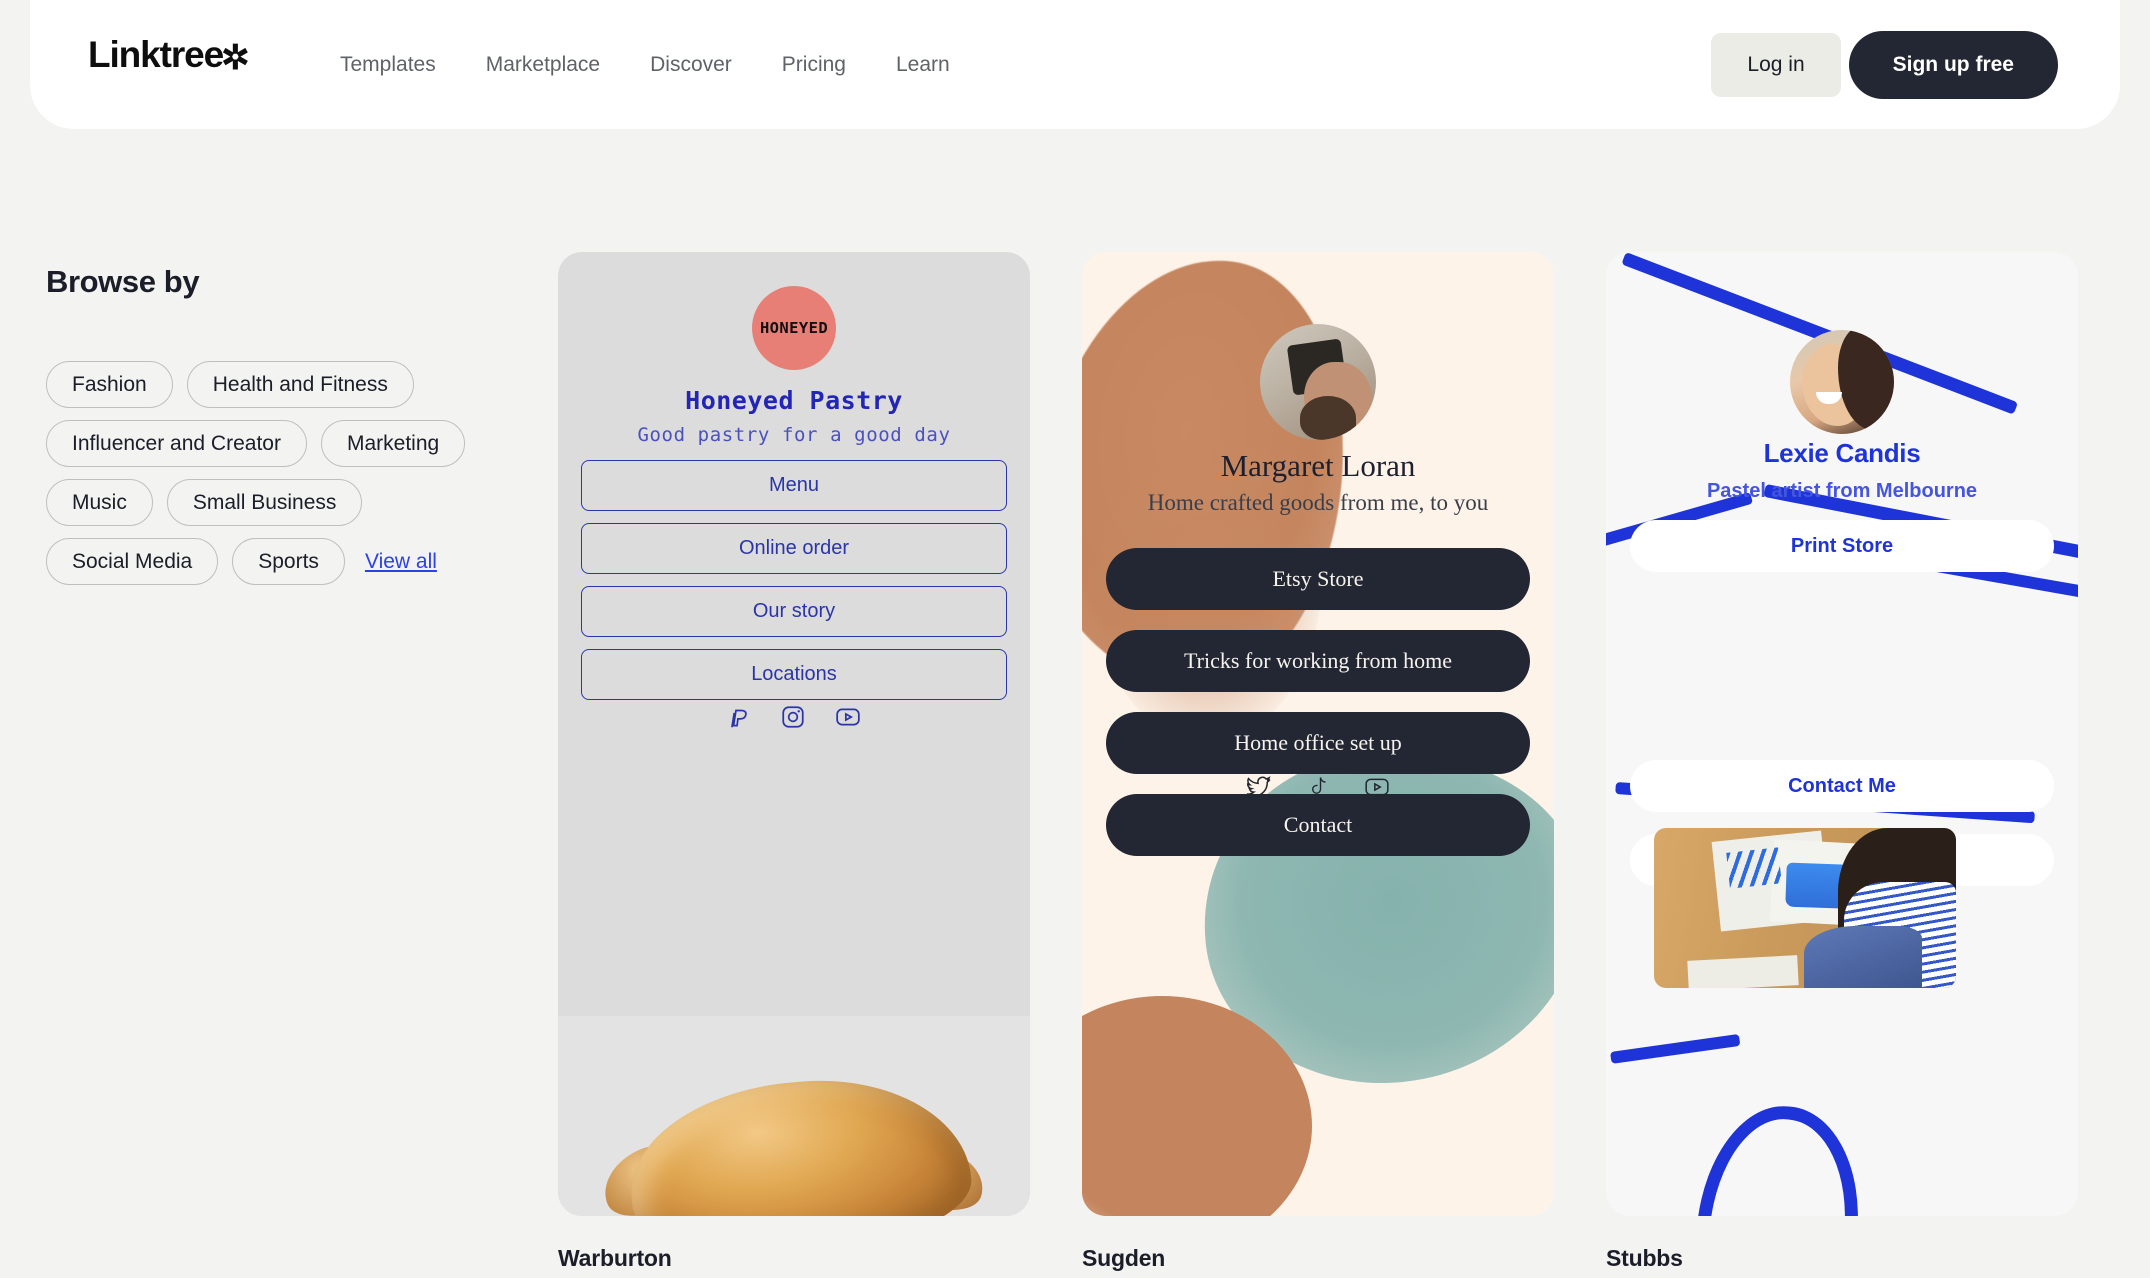  I want to click on profile-bio: Good pastry for a good day, so click(794, 435).